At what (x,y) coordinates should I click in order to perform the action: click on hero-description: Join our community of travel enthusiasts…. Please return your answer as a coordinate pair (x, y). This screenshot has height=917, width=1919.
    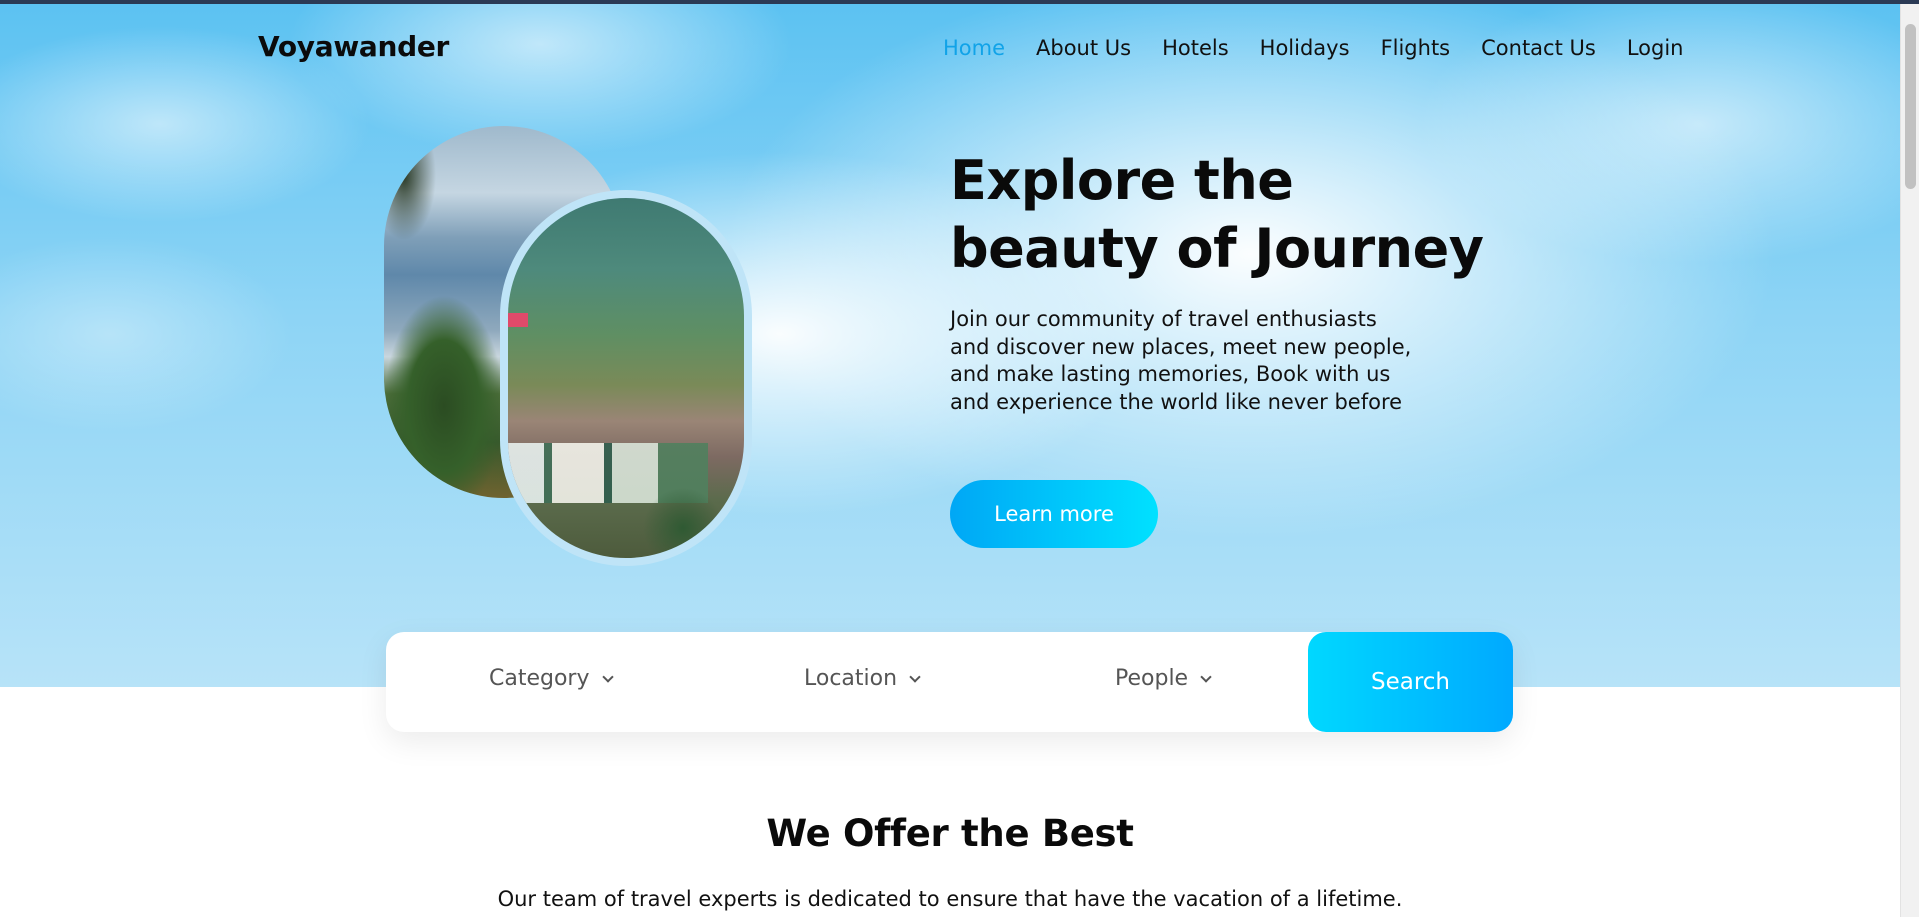
    Looking at the image, I should click on (1181, 360).